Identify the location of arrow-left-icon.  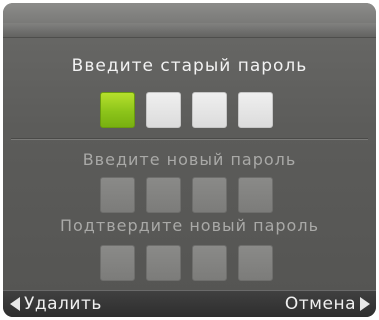
(15, 304).